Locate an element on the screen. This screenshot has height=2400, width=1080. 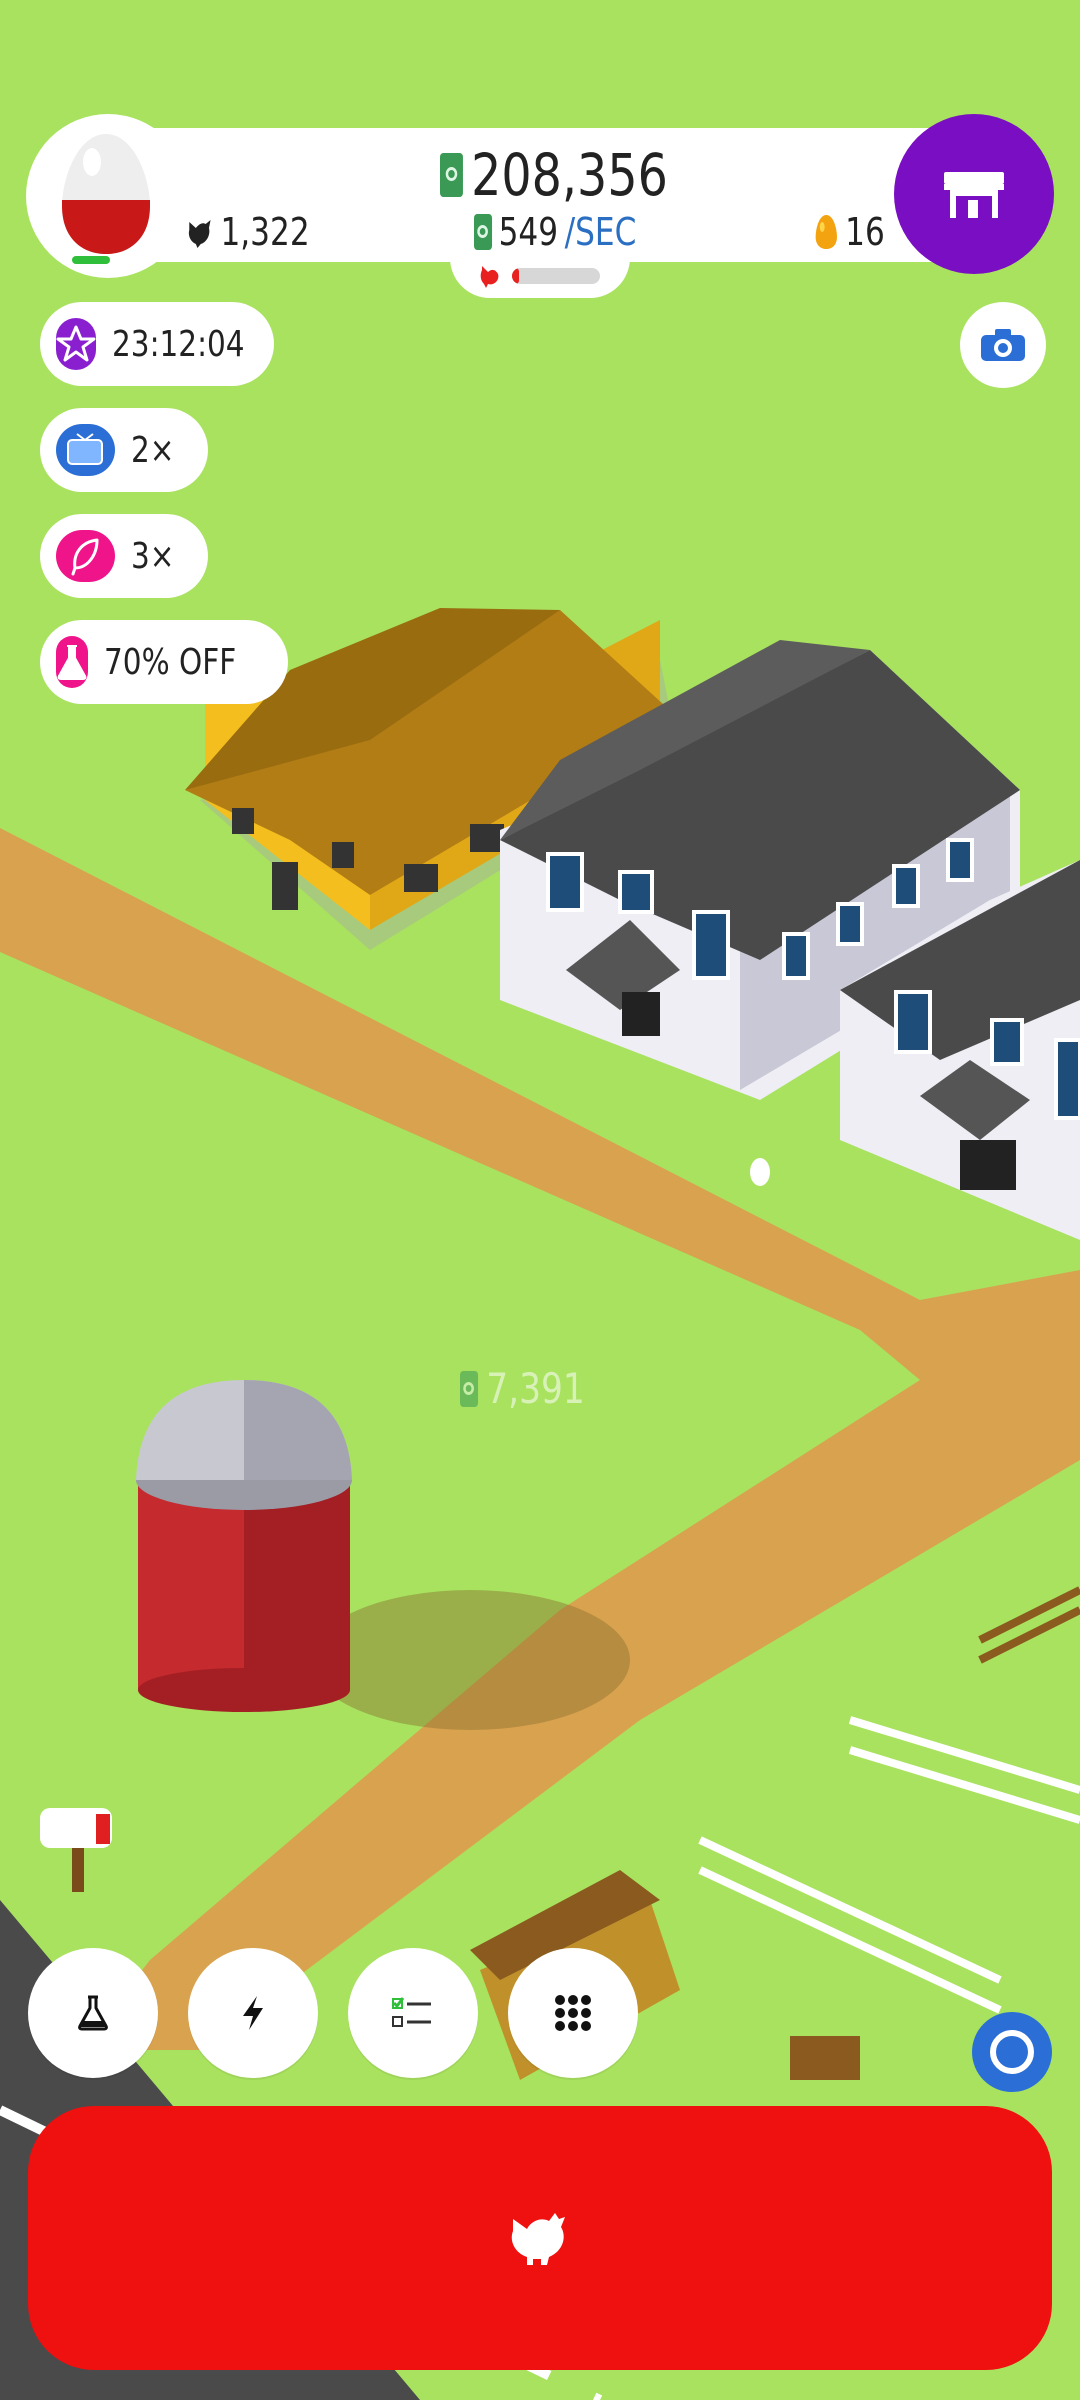
camera-button is located at coordinates (1003, 345).